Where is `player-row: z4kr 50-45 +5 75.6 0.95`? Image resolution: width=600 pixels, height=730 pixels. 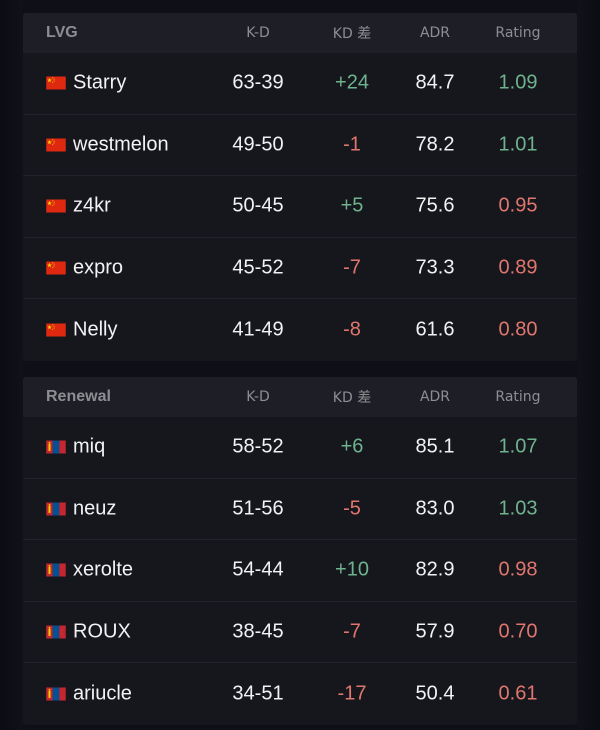 player-row: z4kr 50-45 +5 75.6 0.95 is located at coordinates (300, 207).